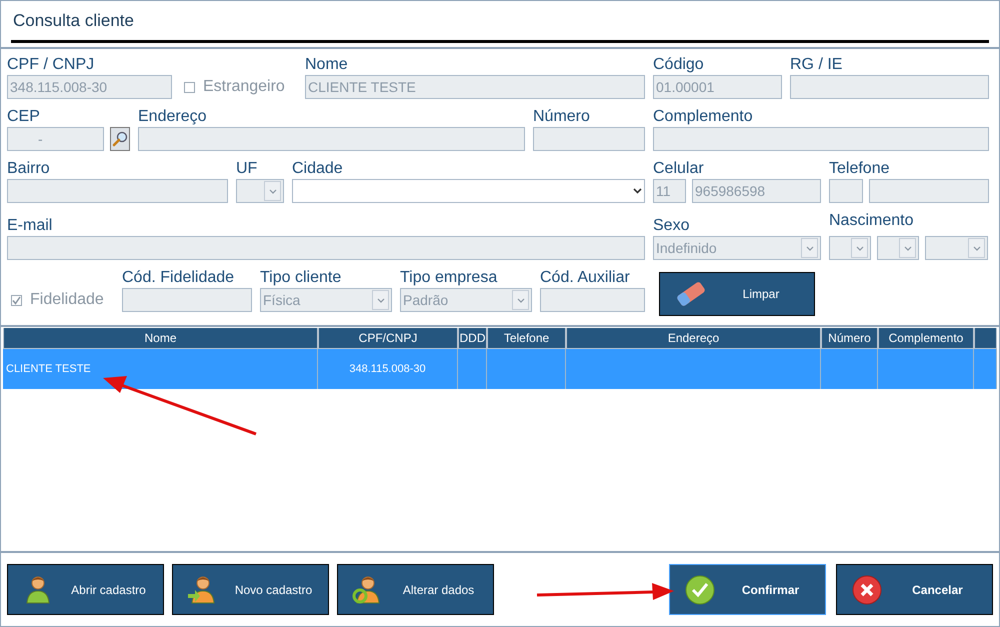 The height and width of the screenshot is (627, 1000). What do you see at coordinates (679, 169) in the screenshot?
I see `field-label: Celular` at bounding box center [679, 169].